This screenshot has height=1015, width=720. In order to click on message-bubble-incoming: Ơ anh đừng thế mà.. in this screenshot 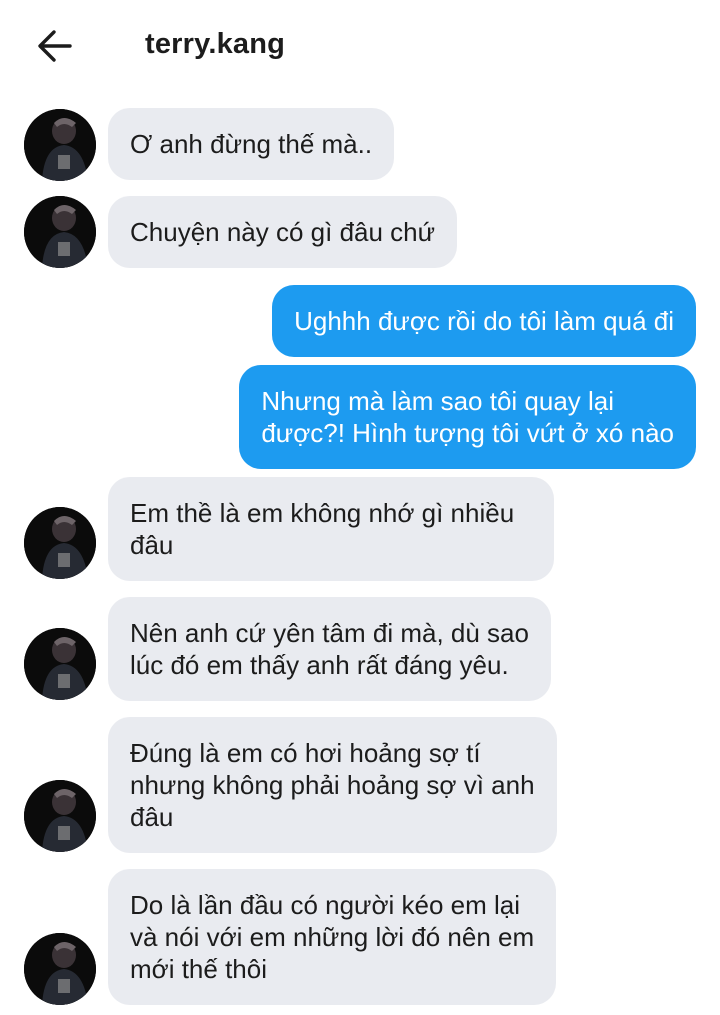, I will do `click(251, 144)`.